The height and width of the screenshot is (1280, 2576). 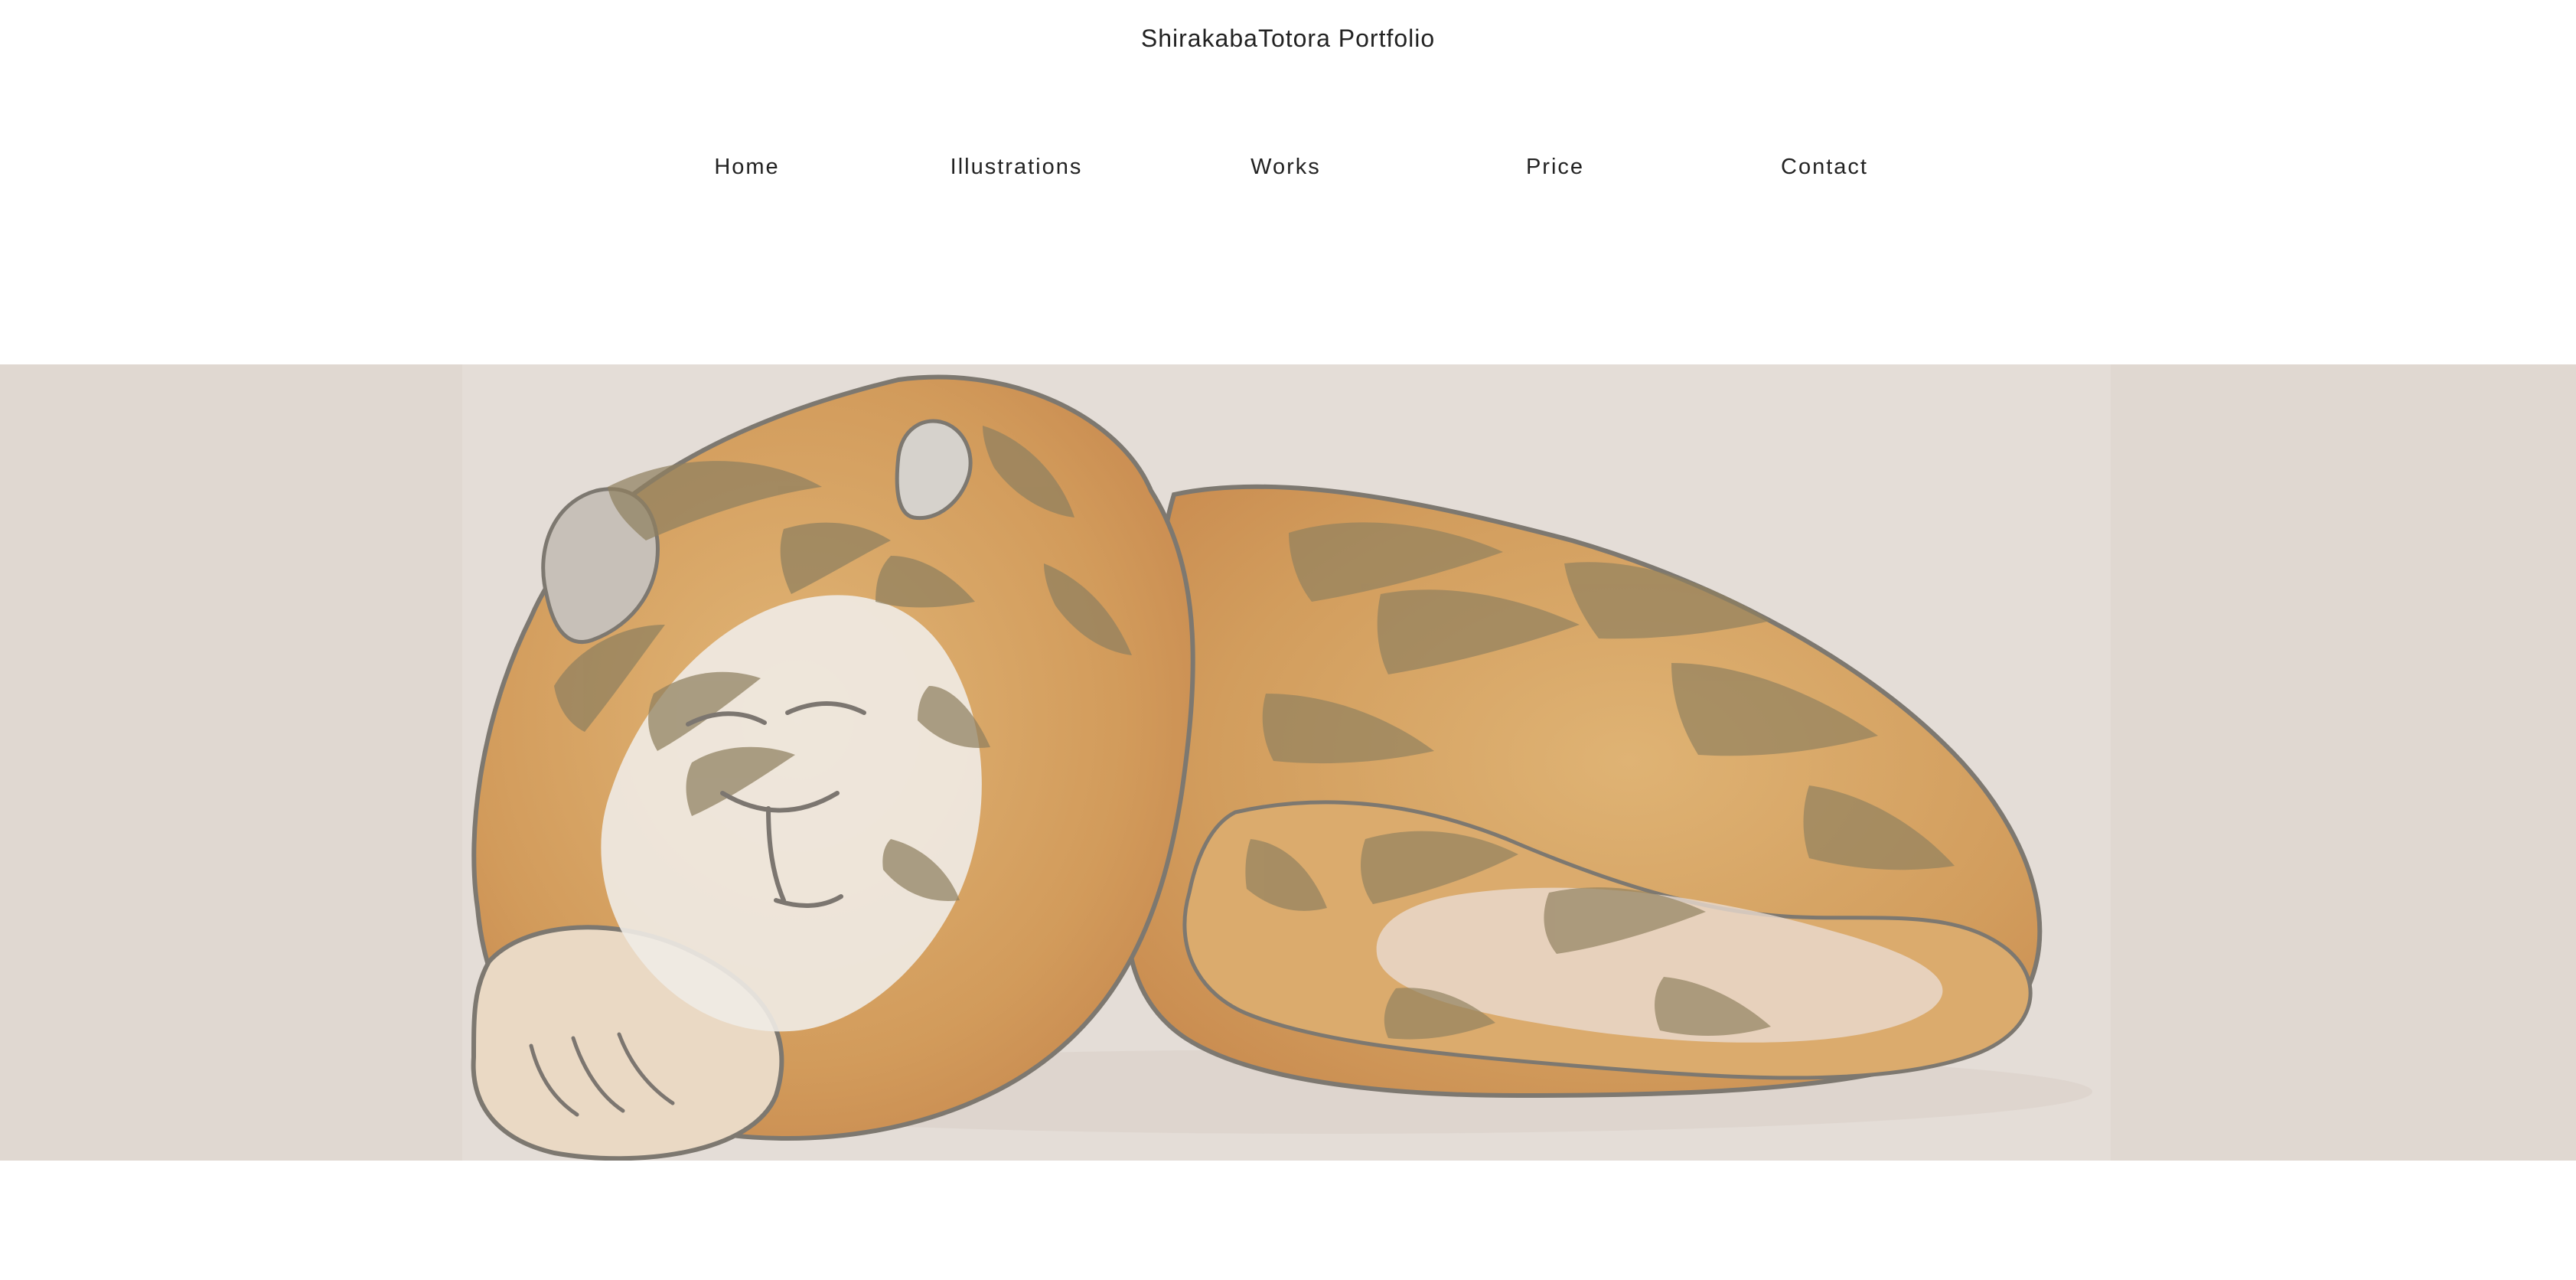 What do you see at coordinates (1824, 167) in the screenshot?
I see `nav-contact: Contact` at bounding box center [1824, 167].